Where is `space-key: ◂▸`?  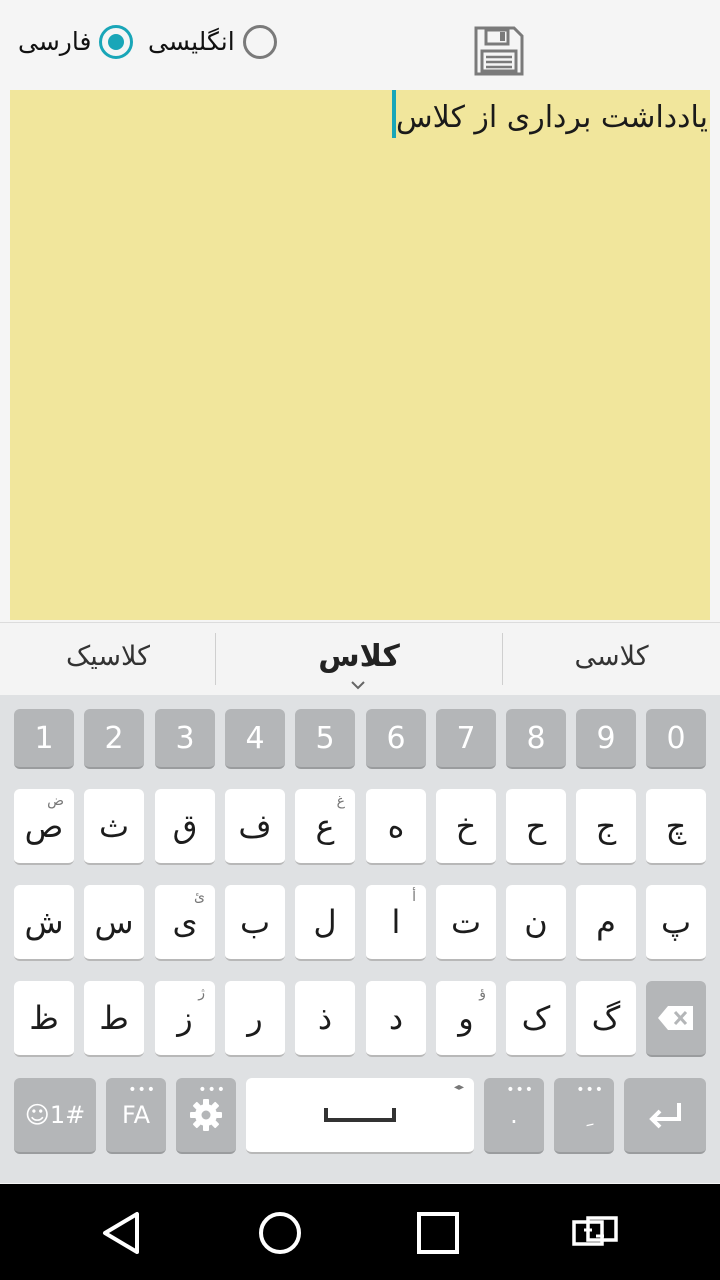
space-key: ◂▸ is located at coordinates (360, 1116).